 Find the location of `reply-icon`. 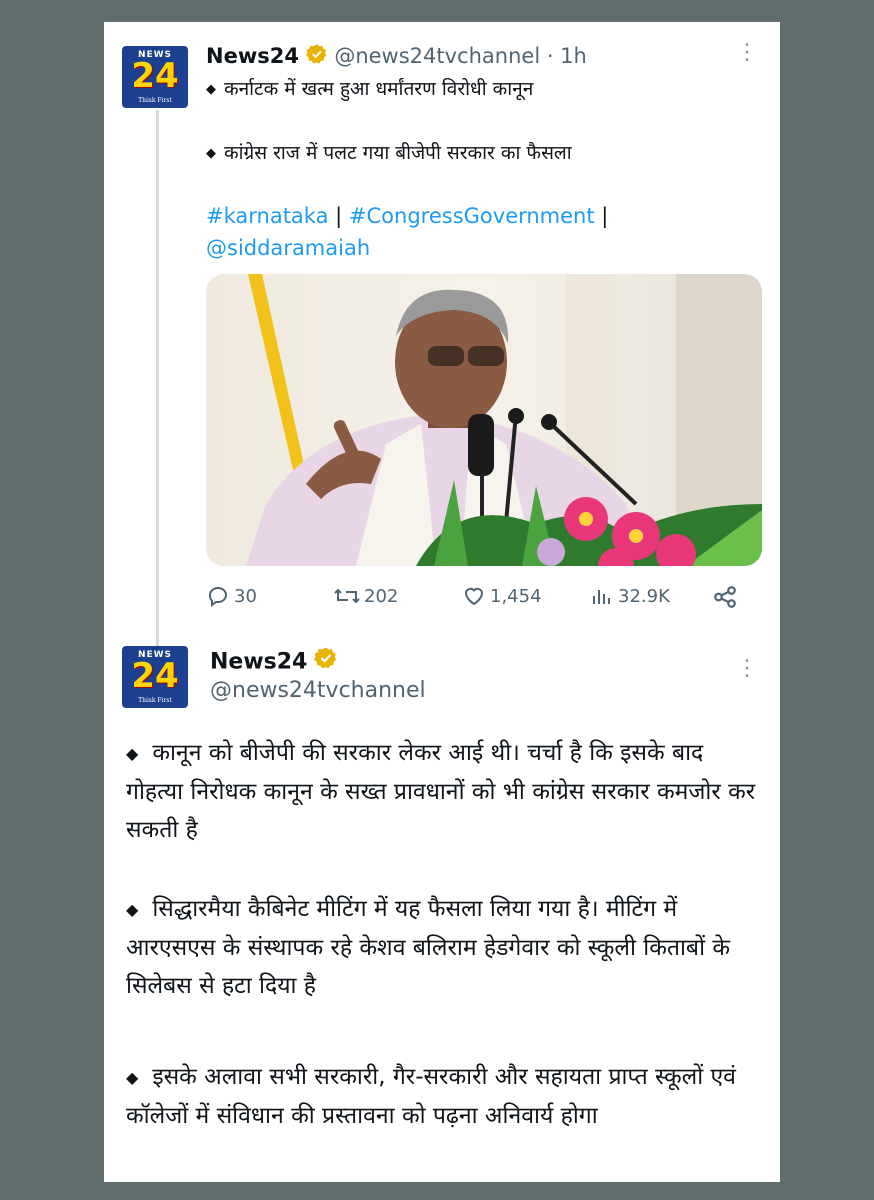

reply-icon is located at coordinates (217, 597).